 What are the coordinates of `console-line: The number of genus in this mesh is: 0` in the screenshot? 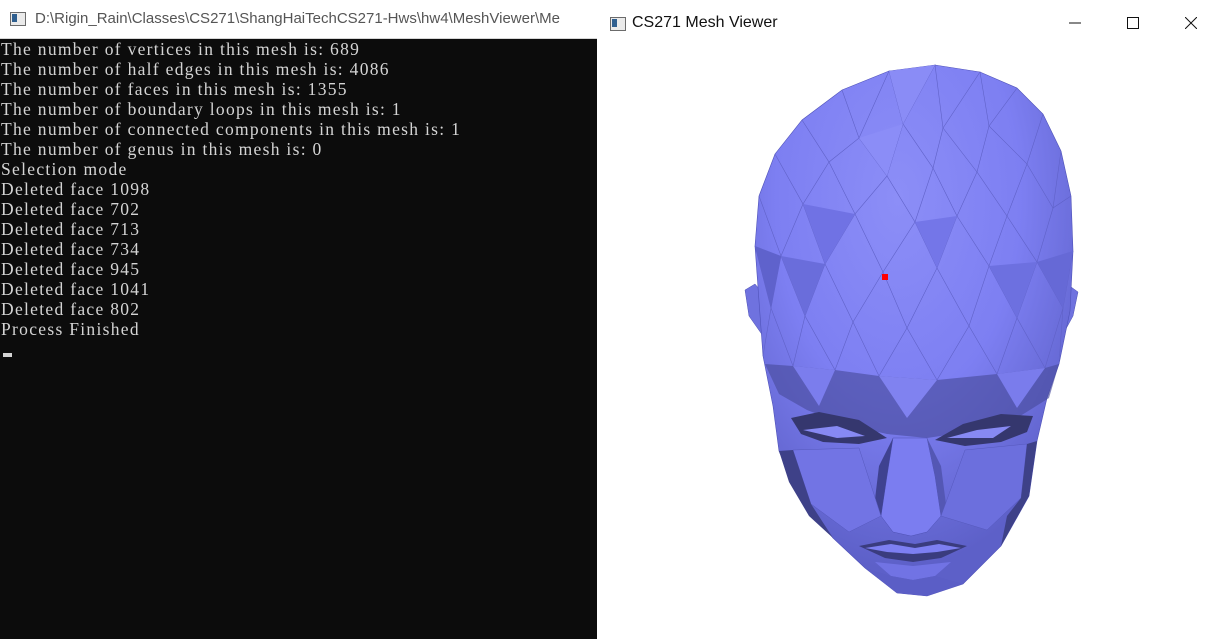 It's located at (162, 149).